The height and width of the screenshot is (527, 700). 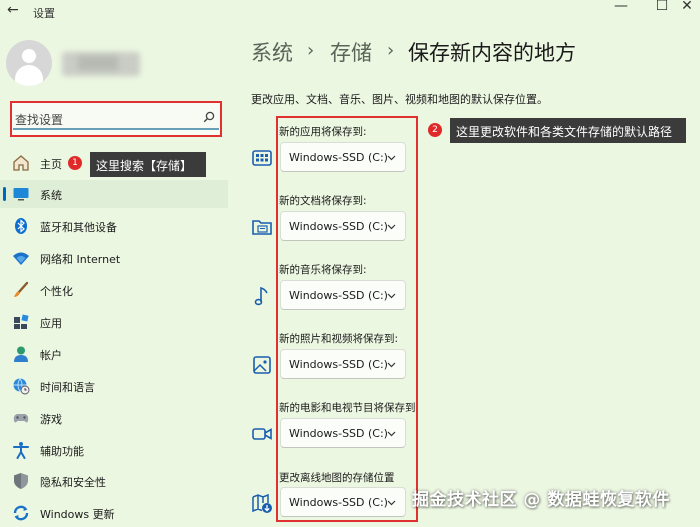 What do you see at coordinates (114, 418) in the screenshot?
I see `sidebar-item-gaming: 游戏` at bounding box center [114, 418].